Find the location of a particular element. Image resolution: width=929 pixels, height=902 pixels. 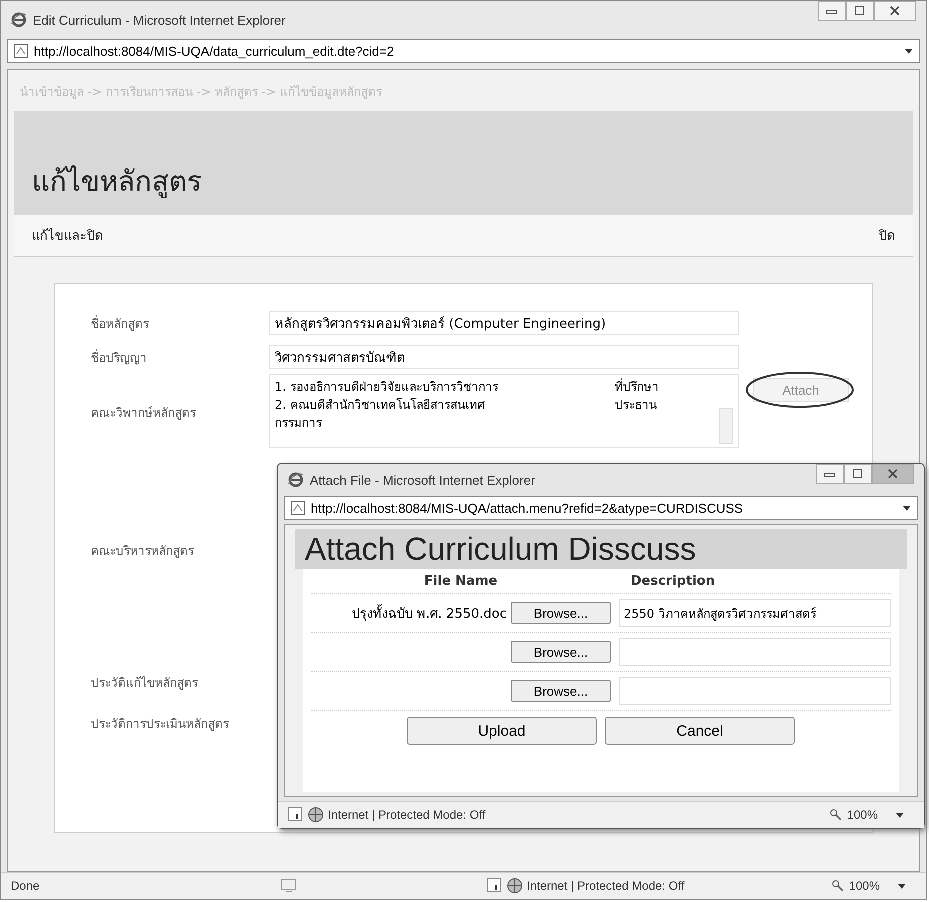

column-header: File Name is located at coordinates (461, 581).